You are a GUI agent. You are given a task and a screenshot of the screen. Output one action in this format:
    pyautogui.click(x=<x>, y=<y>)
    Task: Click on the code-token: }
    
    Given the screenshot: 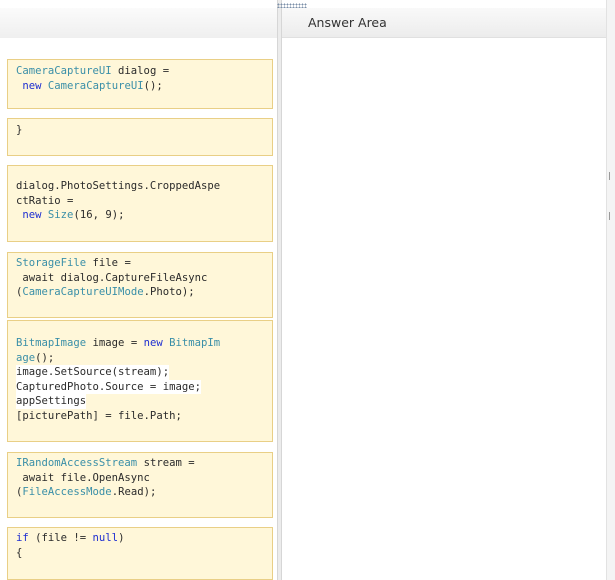 What is the action you would take?
    pyautogui.click(x=19, y=130)
    